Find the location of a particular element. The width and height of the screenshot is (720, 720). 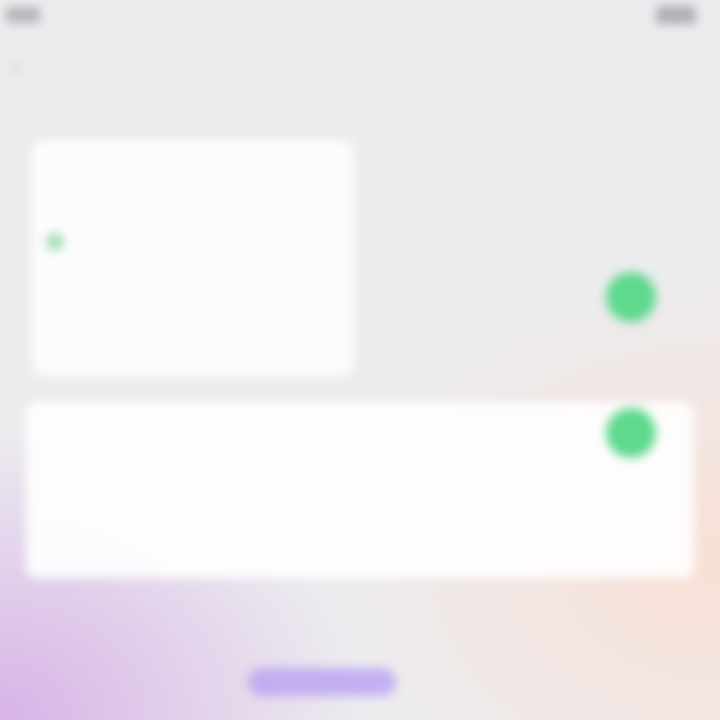

carrier-info is located at coordinates (76, 15).